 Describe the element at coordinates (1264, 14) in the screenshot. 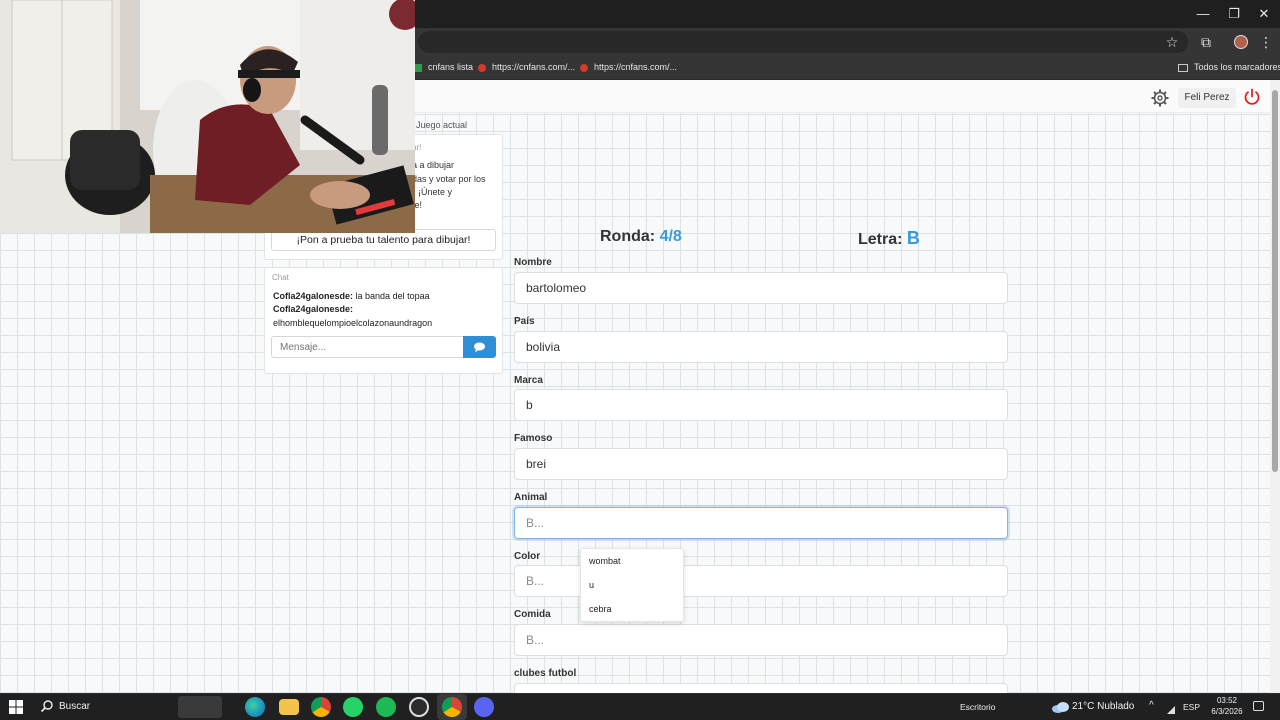

I see `close-window-button: ✕` at that location.